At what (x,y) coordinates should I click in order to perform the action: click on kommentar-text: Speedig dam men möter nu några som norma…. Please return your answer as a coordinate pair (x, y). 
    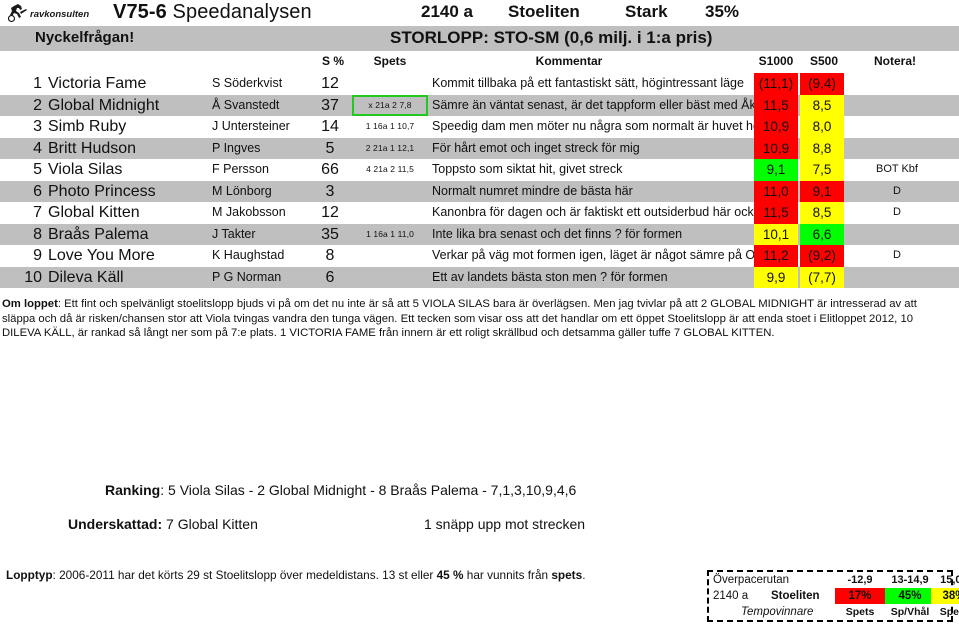
    Looking at the image, I should click on (593, 126).